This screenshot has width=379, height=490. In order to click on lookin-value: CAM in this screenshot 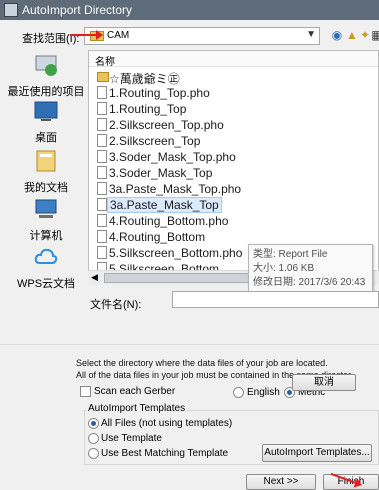, I will do `click(118, 35)`.